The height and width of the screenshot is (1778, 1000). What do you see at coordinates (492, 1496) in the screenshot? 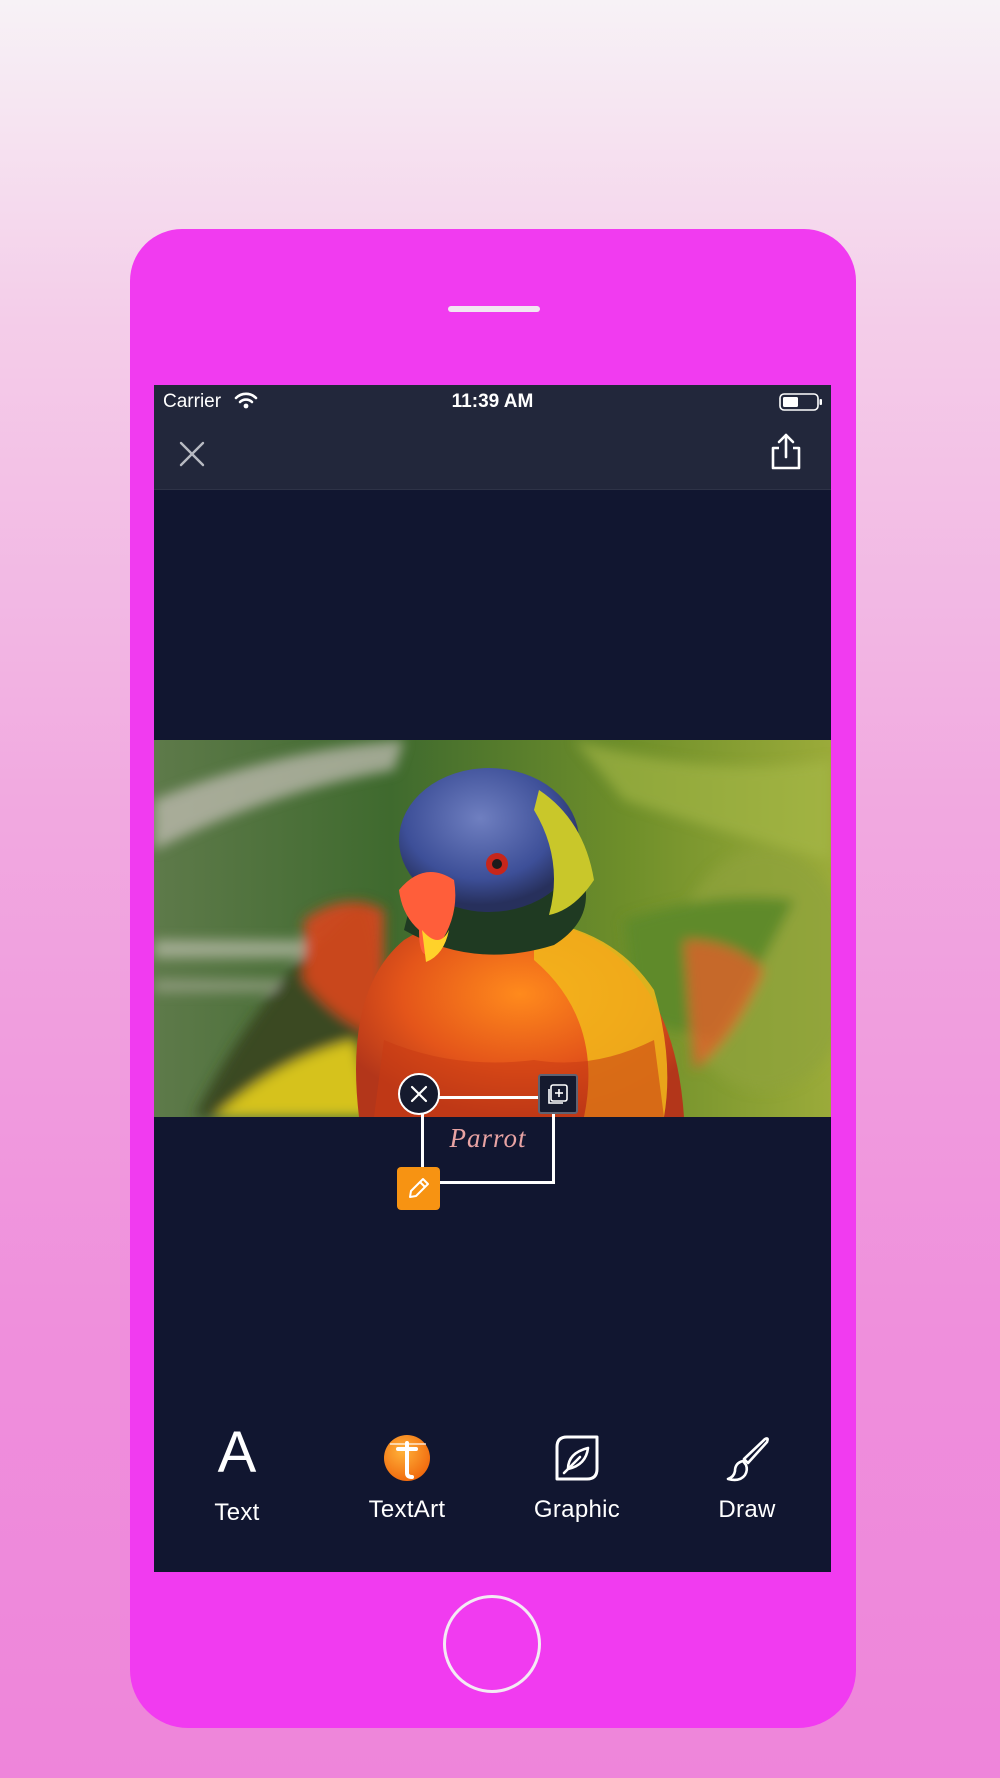
I see `bottom-toolbar: A Text TextArt Graphic Draw` at bounding box center [492, 1496].